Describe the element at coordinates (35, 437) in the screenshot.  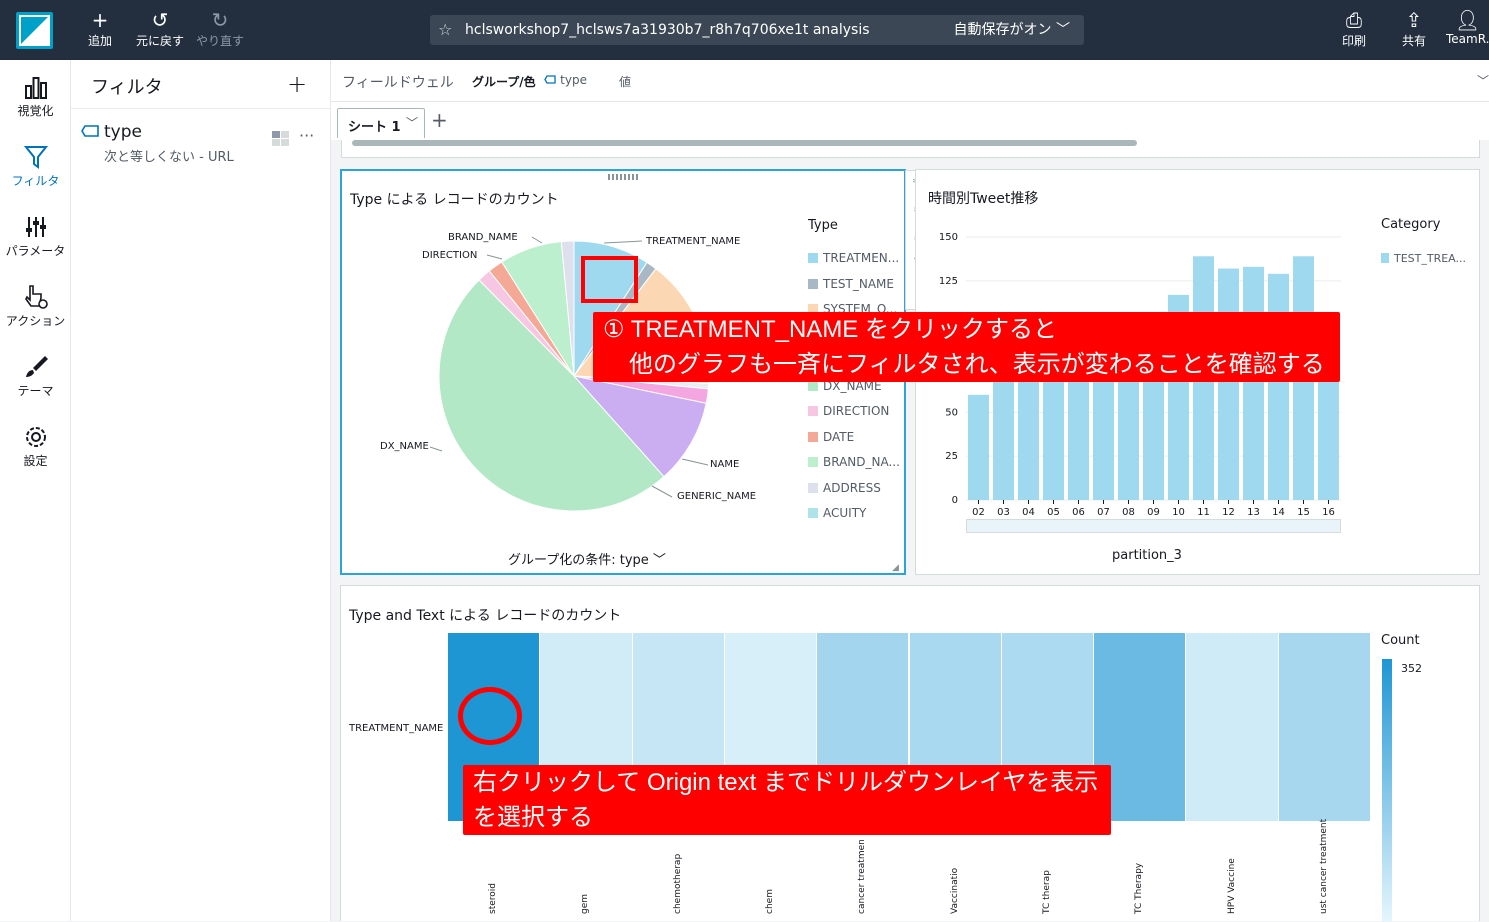
I see `gear-icon` at that location.